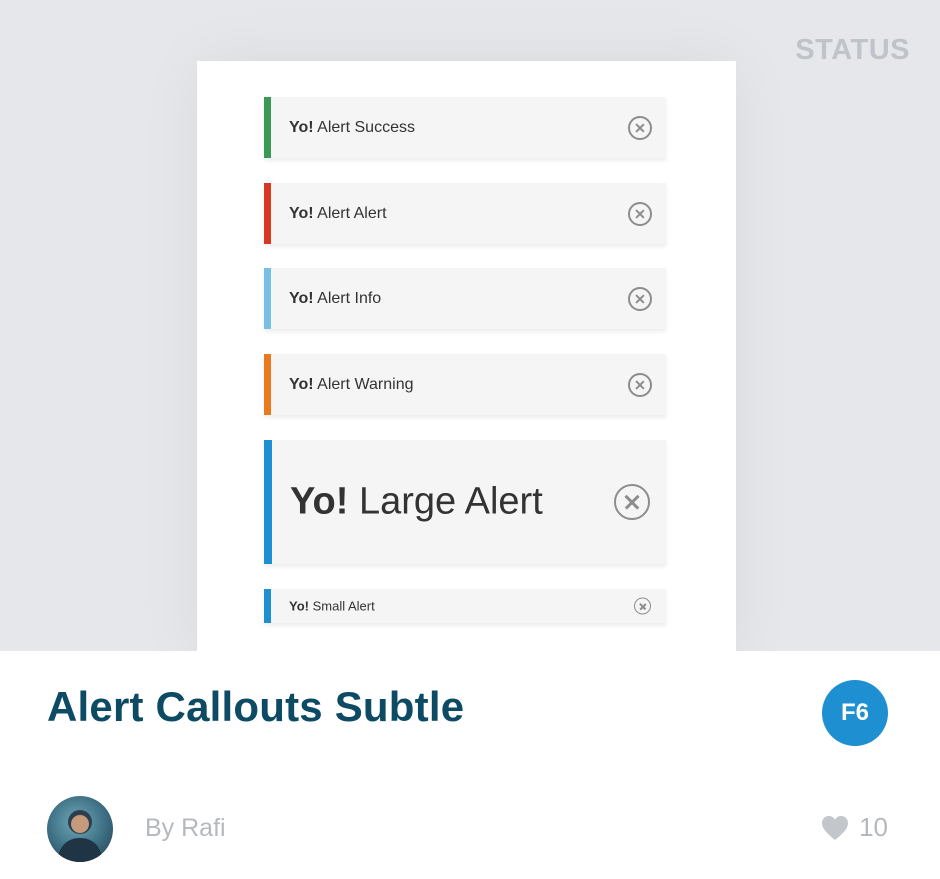 The height and width of the screenshot is (879, 940). What do you see at coordinates (465, 384) in the screenshot?
I see `alert-warning: Yo! Alert Warning` at bounding box center [465, 384].